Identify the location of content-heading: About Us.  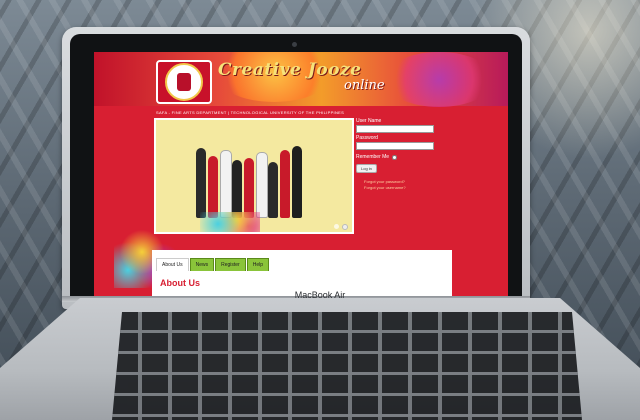
(180, 283).